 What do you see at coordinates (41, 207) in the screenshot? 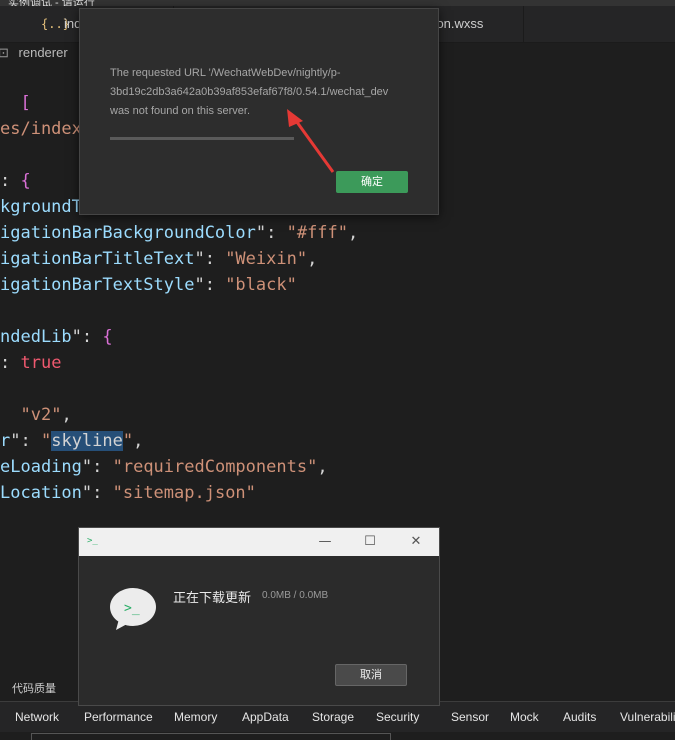
I see `code-token: kgroundT` at bounding box center [41, 207].